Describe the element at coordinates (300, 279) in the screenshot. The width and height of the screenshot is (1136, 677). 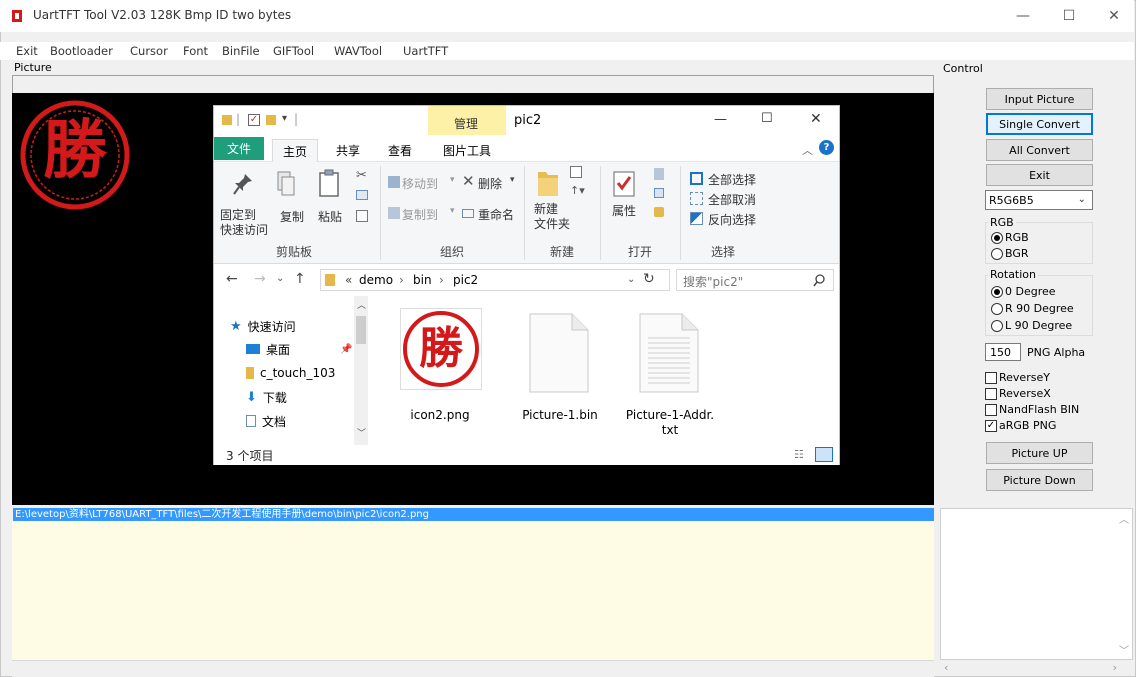
I see `up-icon: ↑` at that location.